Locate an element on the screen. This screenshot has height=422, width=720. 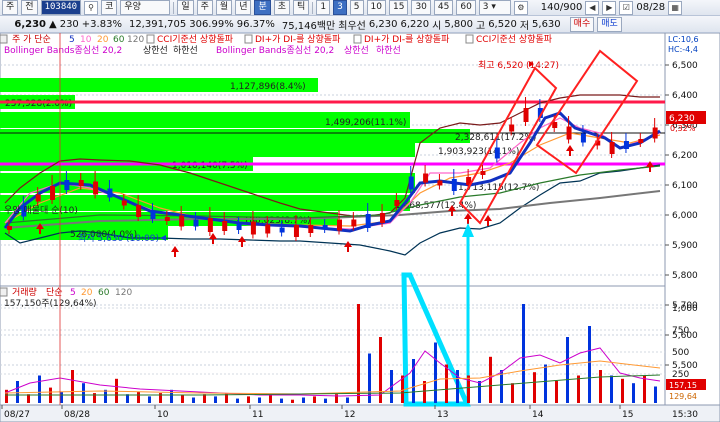
legend-di2-icon is located at coordinates (357, 39).